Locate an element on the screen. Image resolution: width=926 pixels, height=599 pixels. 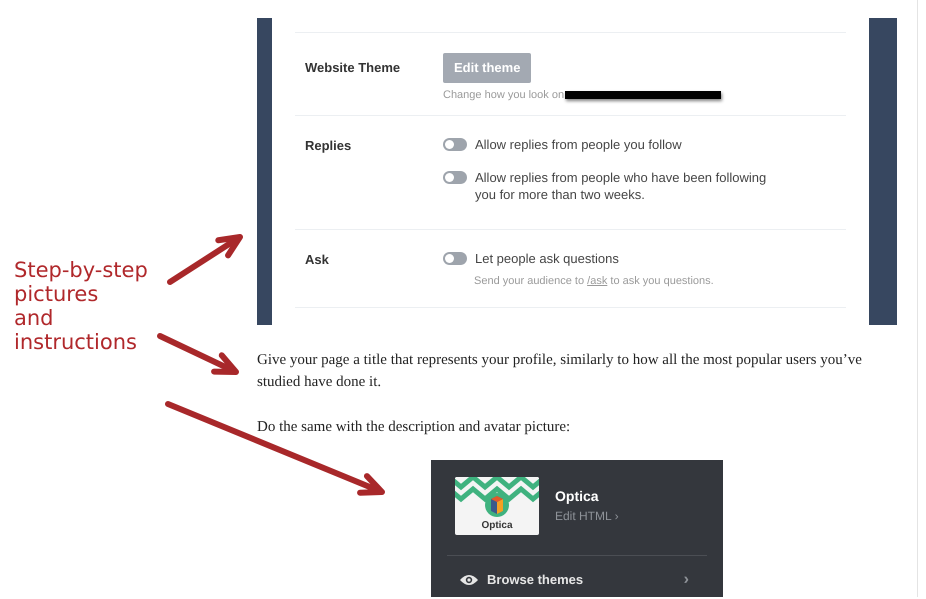
theme-name: Optica is located at coordinates (497, 526).